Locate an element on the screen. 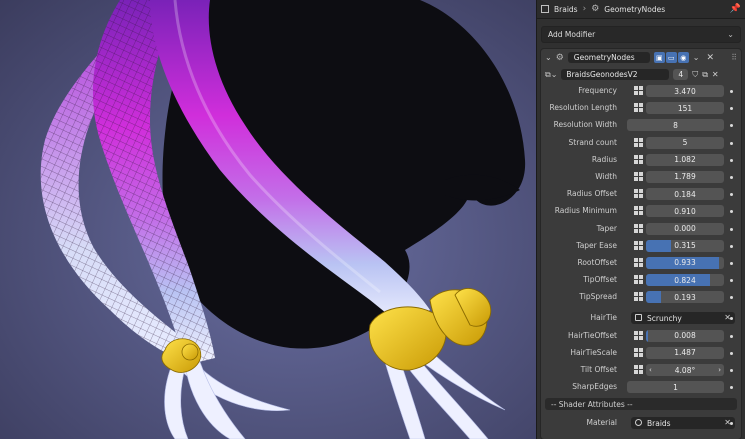  material-sphere-icon is located at coordinates (638, 423).